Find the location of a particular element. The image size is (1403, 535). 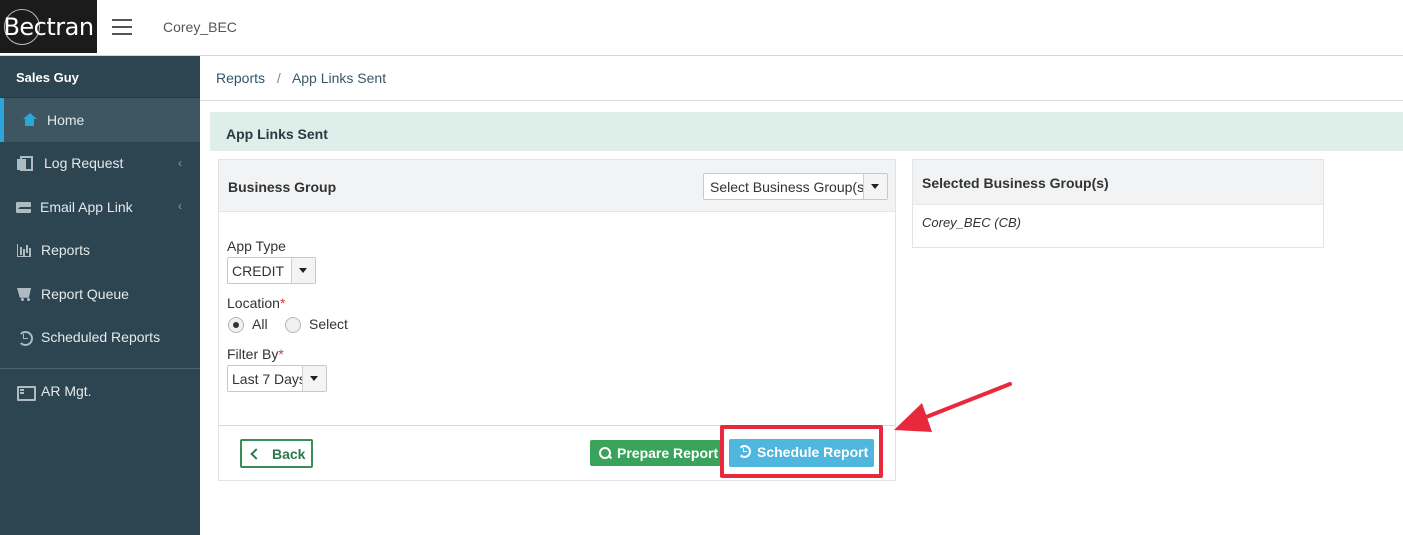

sidebar-item-report-queue: Report Queue is located at coordinates (100, 294).